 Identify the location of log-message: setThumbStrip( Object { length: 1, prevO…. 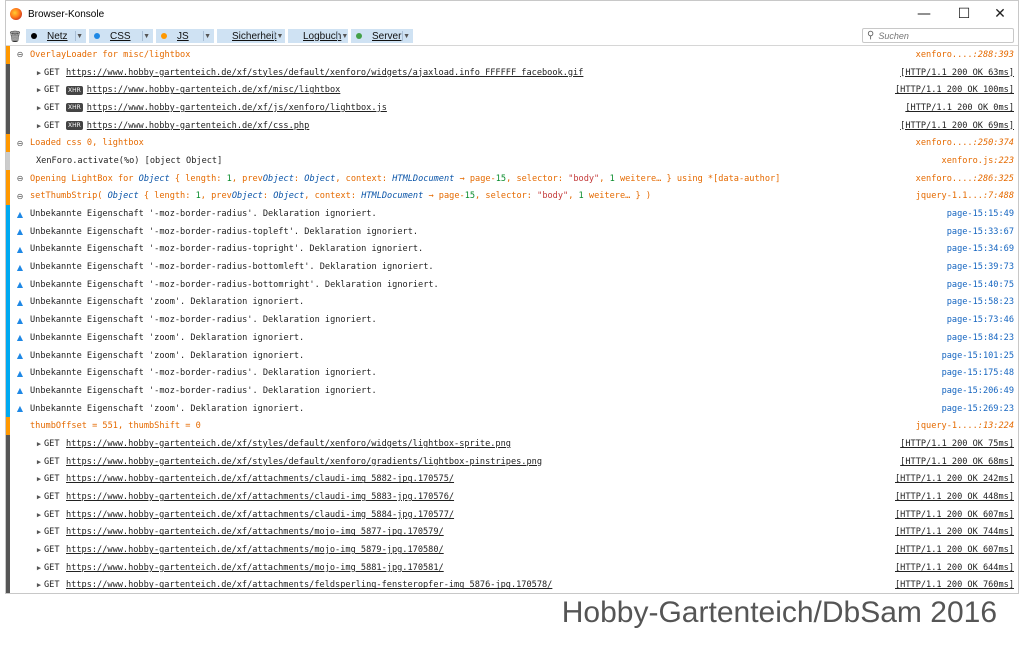
(340, 196).